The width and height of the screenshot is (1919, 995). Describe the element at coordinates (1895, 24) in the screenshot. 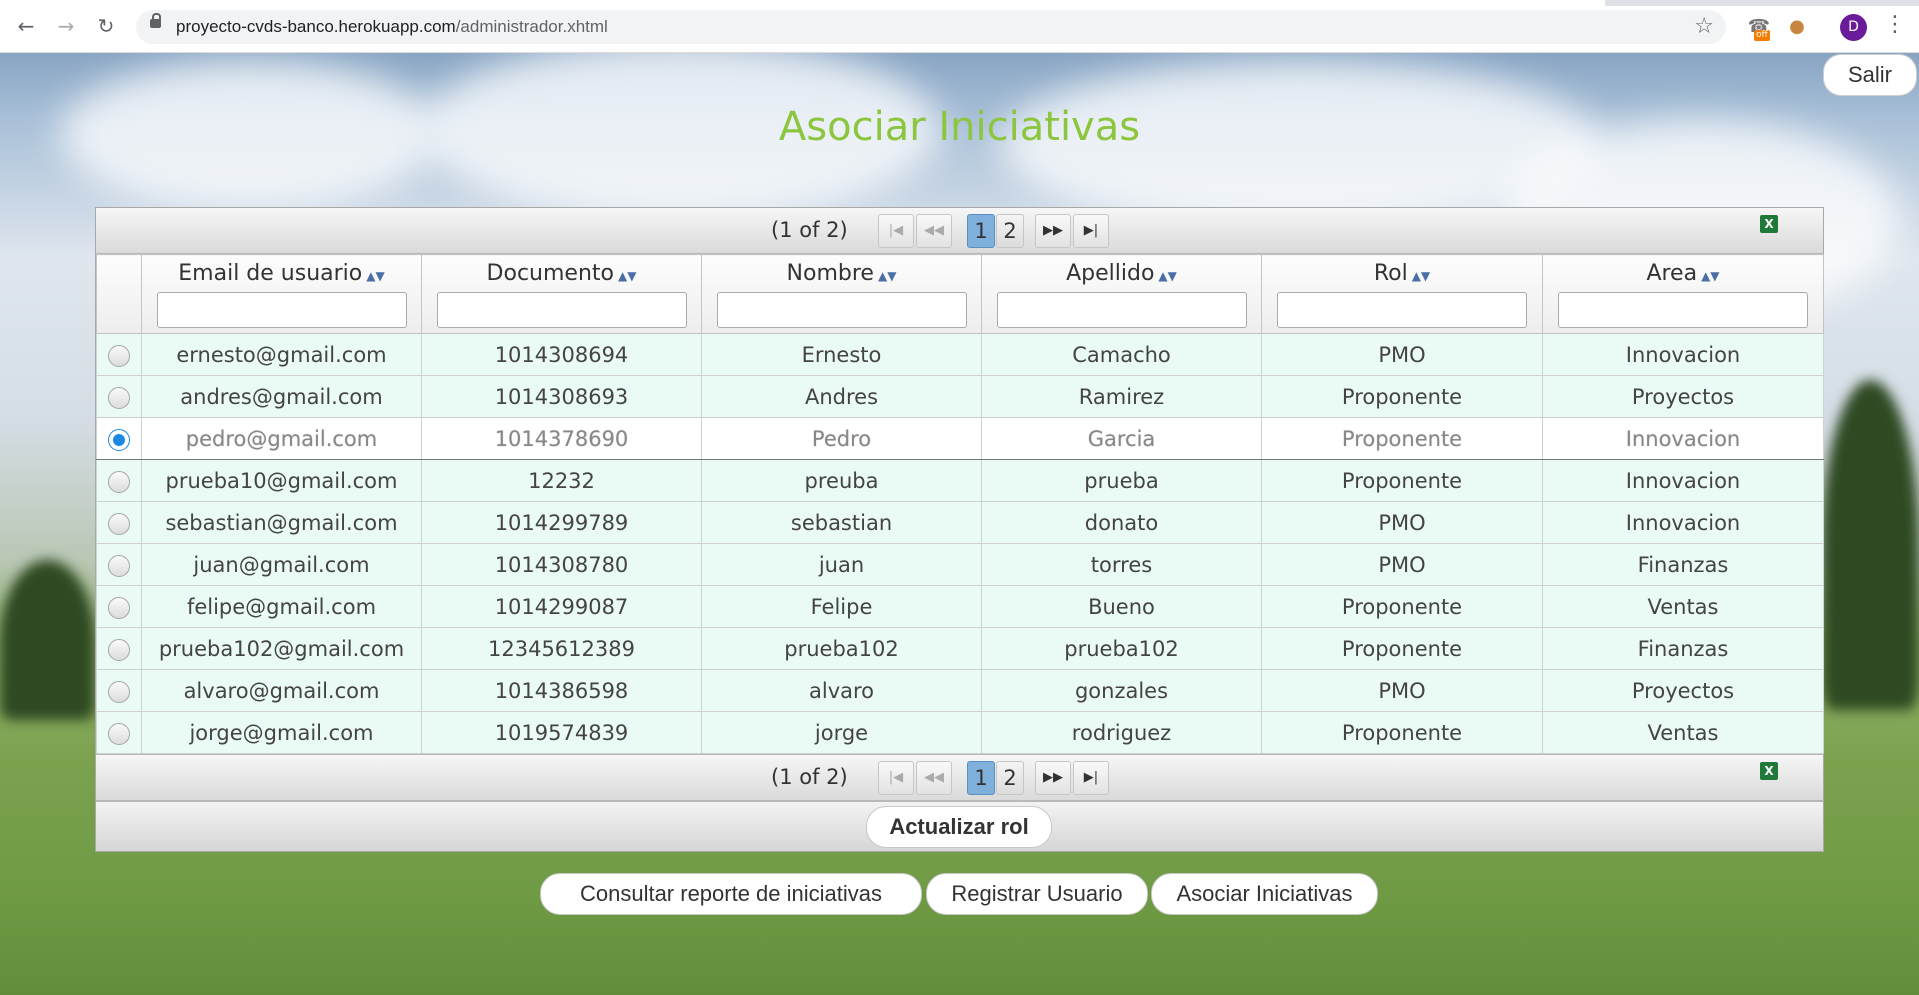

I see `menu-icon: ⋮` at that location.